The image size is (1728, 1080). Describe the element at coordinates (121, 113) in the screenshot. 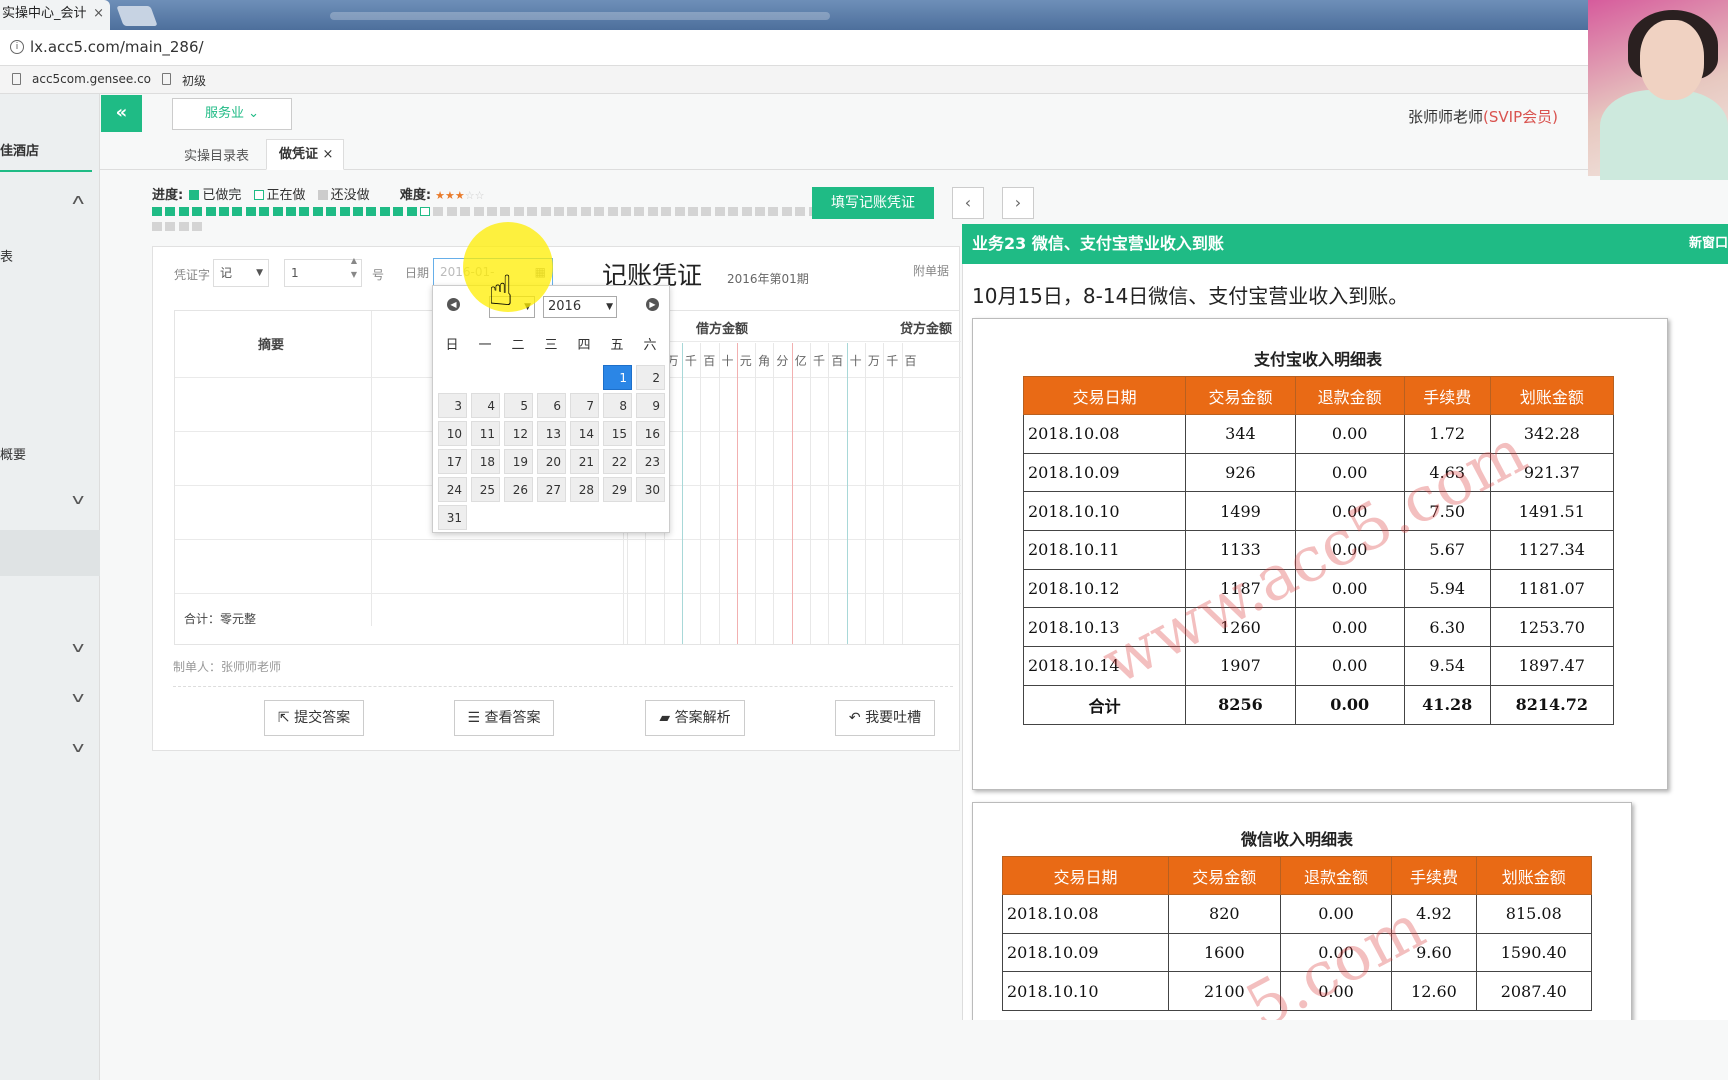

I see `collapse-sidebar-button: «` at that location.